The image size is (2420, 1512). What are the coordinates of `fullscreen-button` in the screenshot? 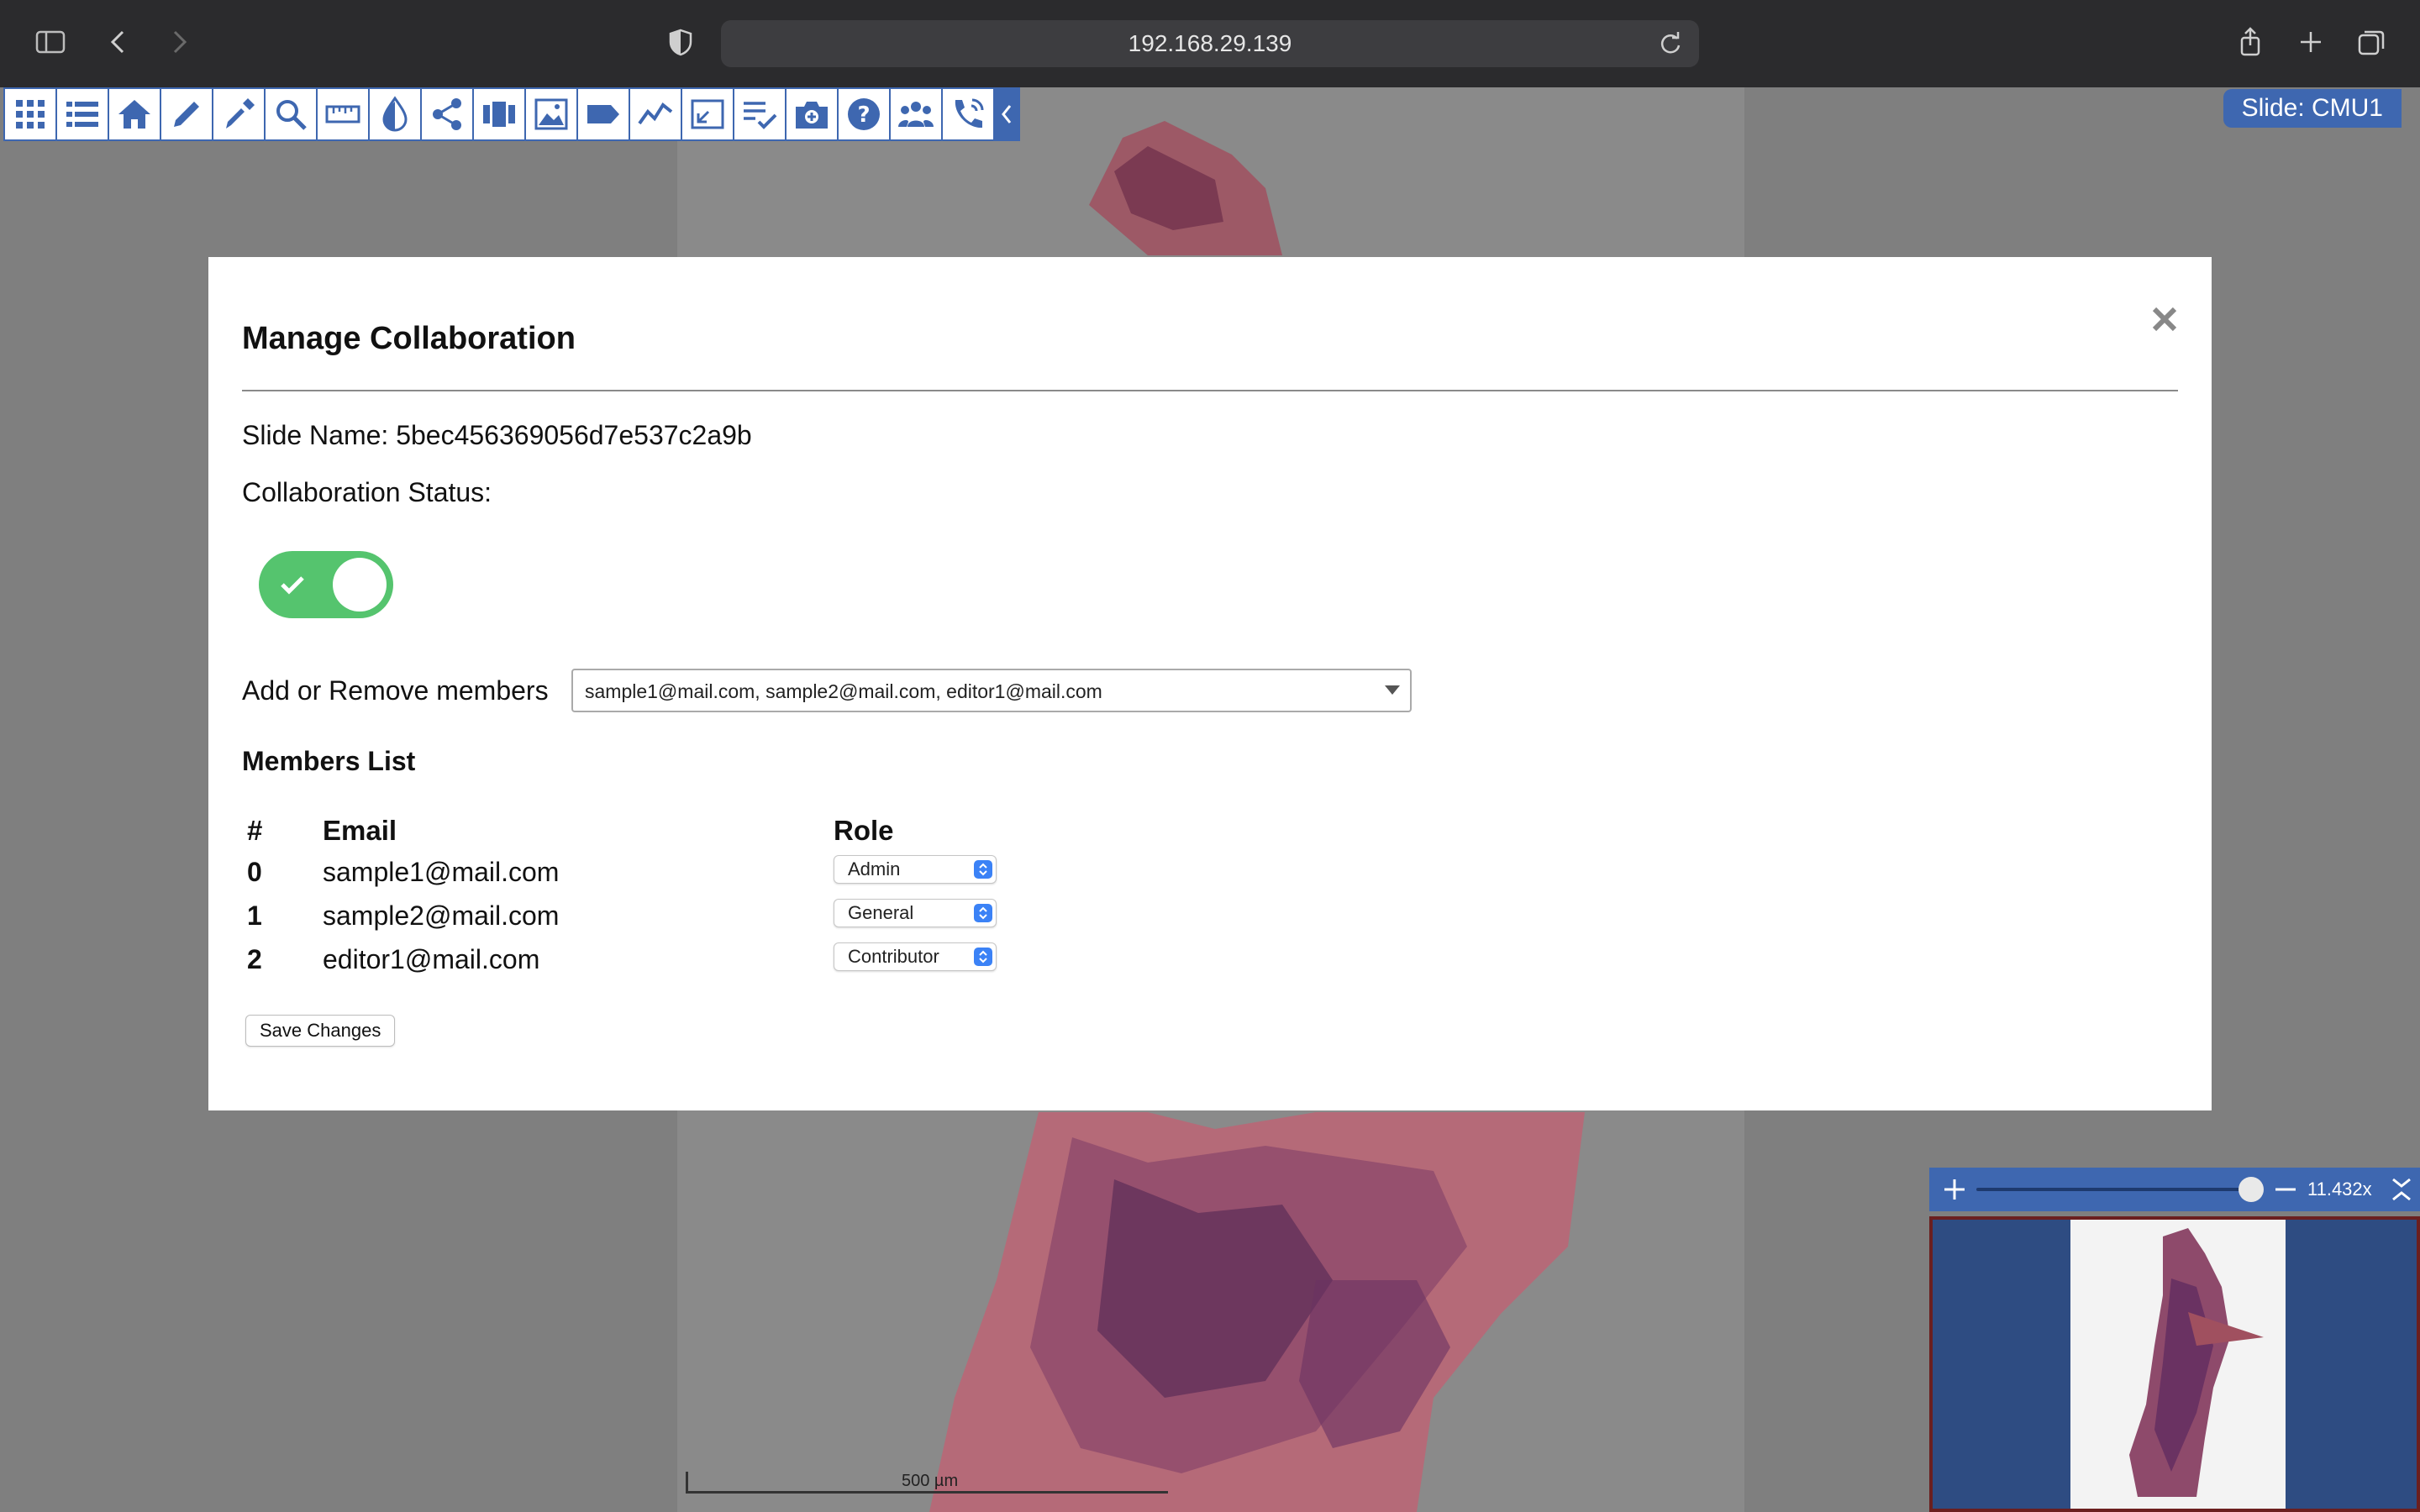 It's located at (707, 114).